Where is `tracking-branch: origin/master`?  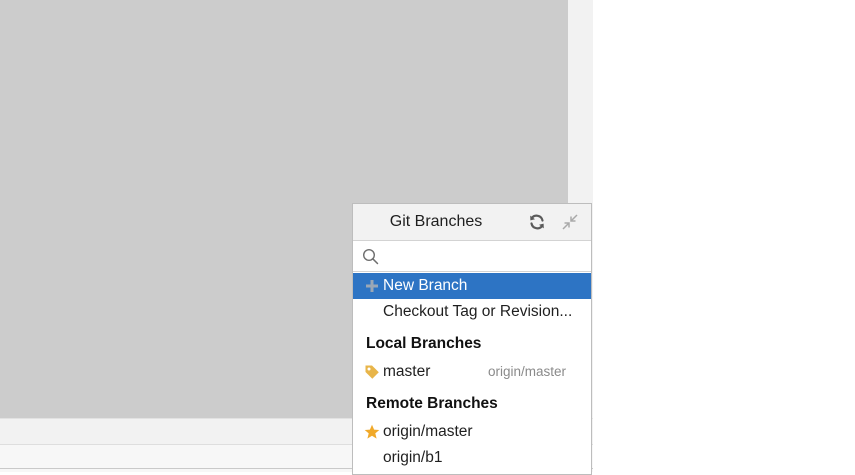 tracking-branch: origin/master is located at coordinates (526, 371).